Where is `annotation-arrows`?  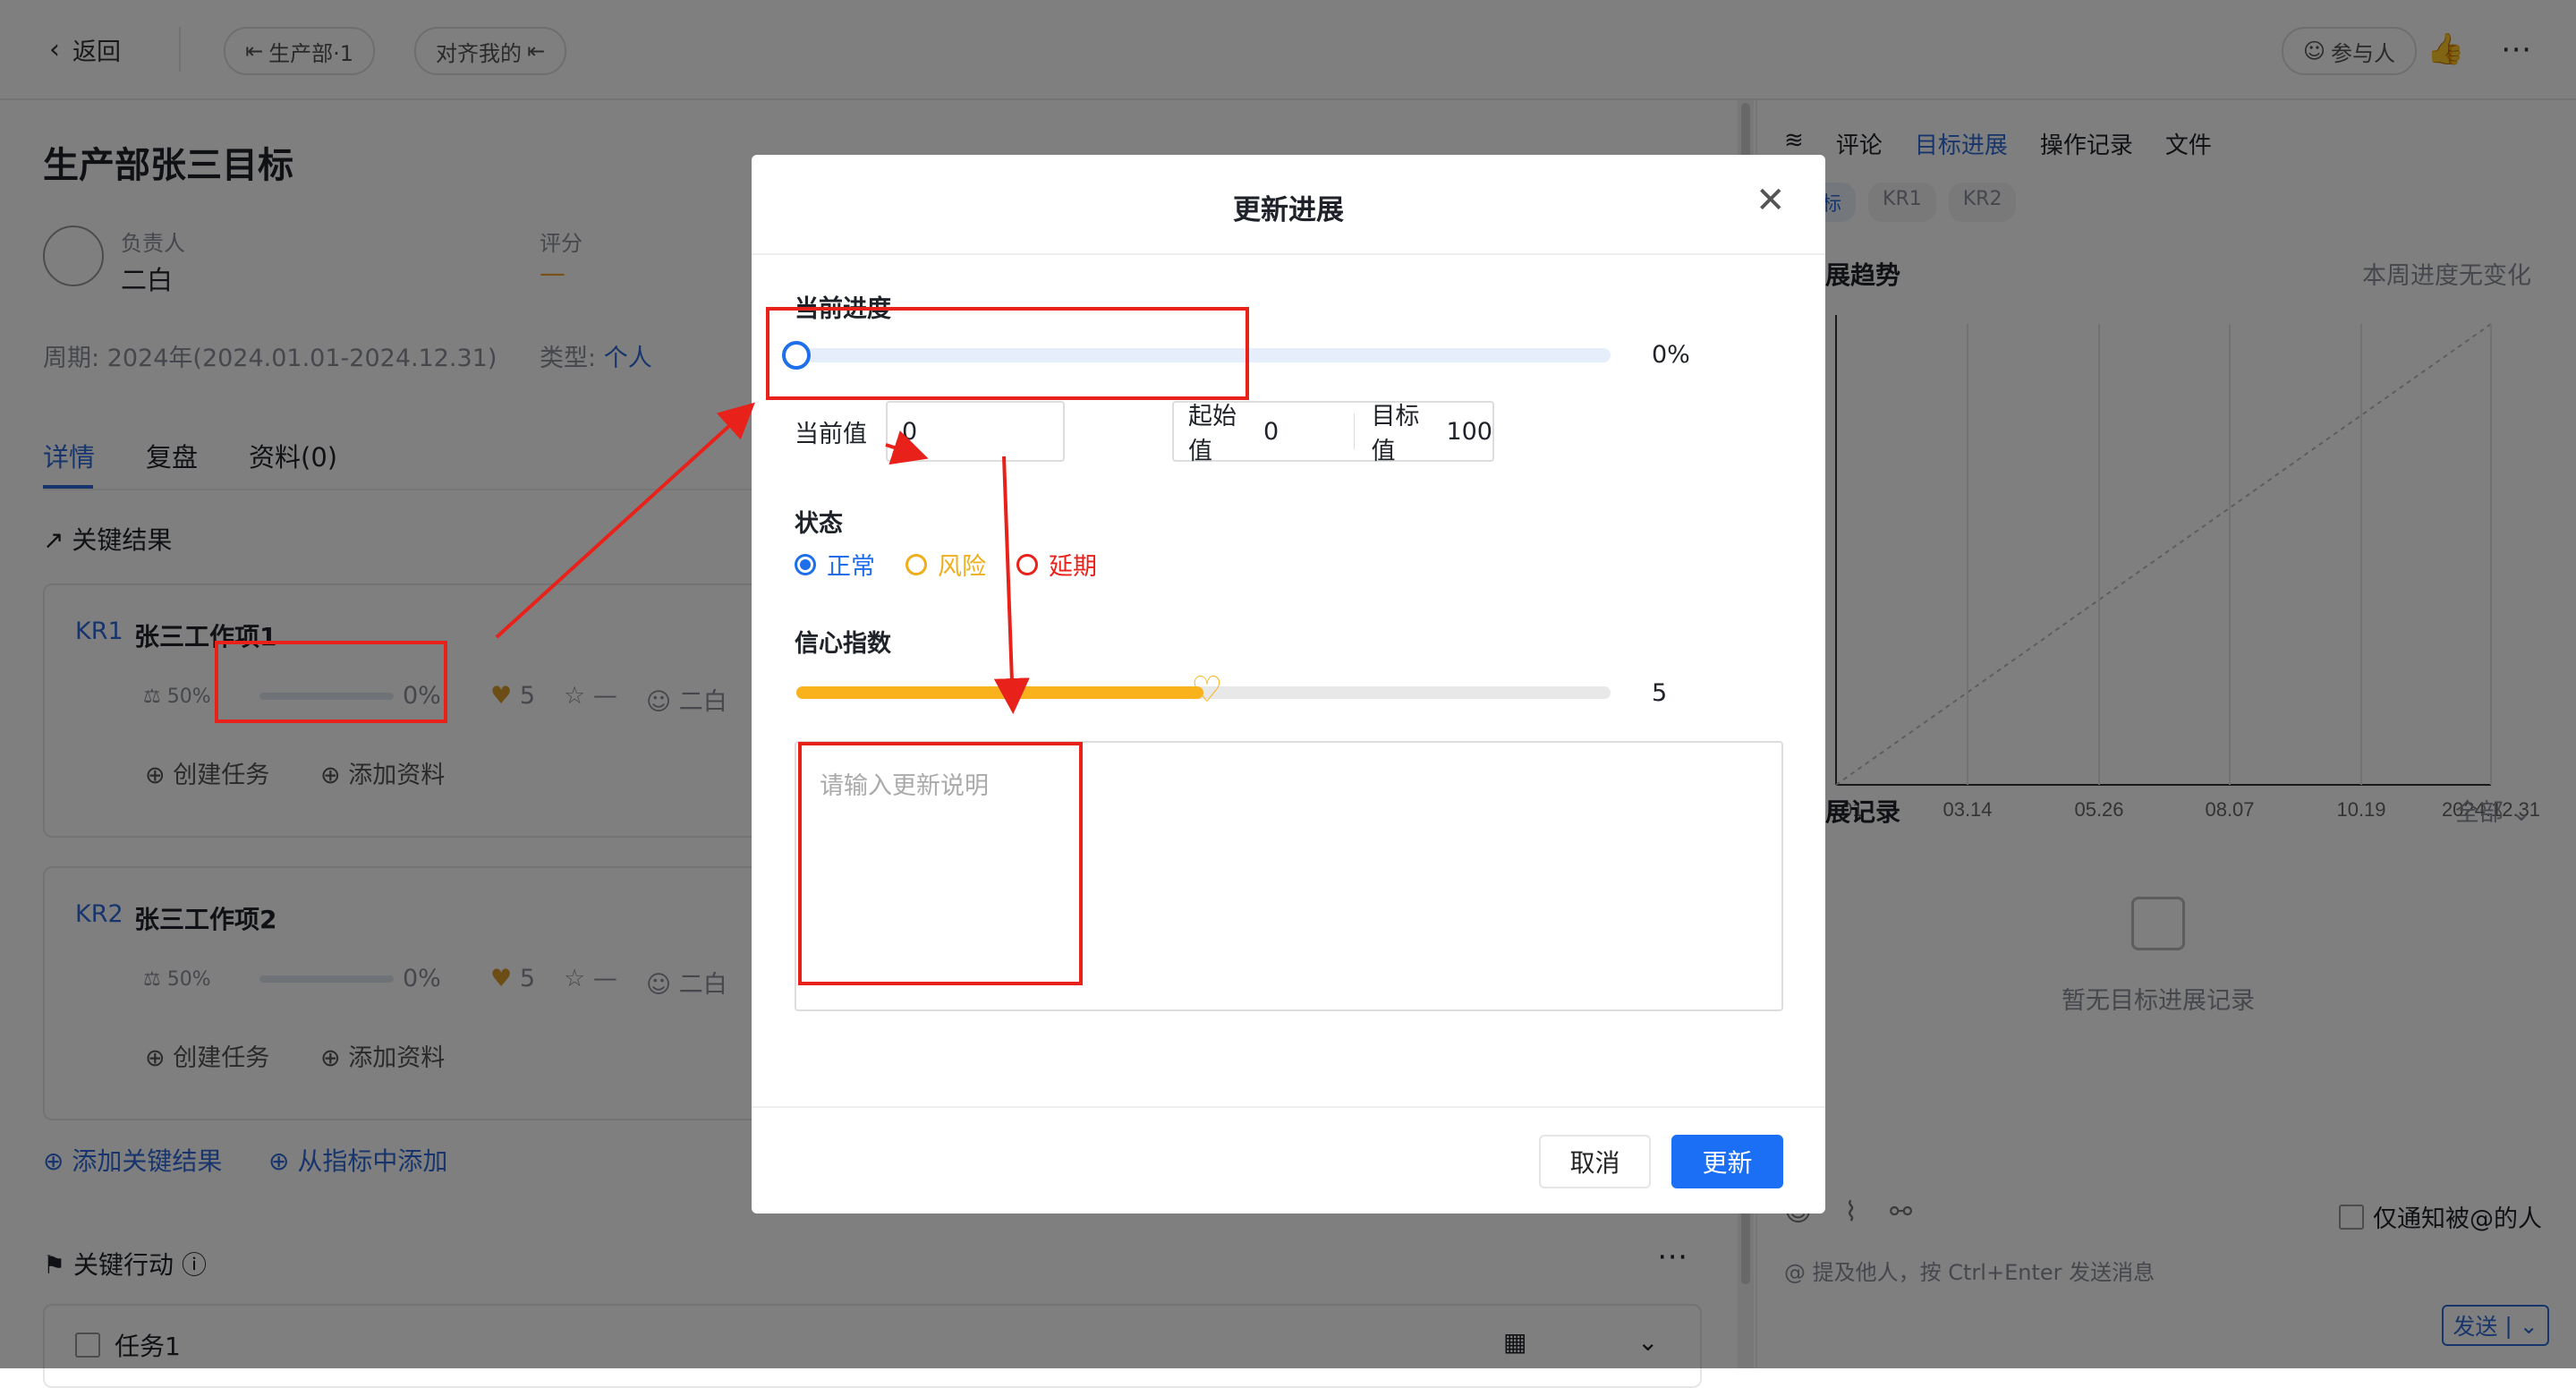
annotation-arrows is located at coordinates (762, 558).